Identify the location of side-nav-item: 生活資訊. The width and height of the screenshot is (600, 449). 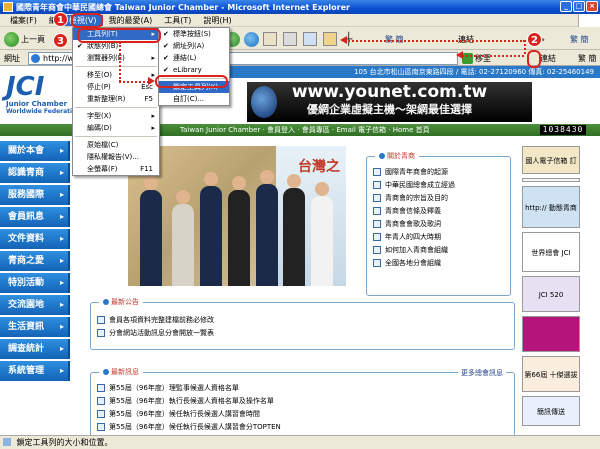
(35, 327).